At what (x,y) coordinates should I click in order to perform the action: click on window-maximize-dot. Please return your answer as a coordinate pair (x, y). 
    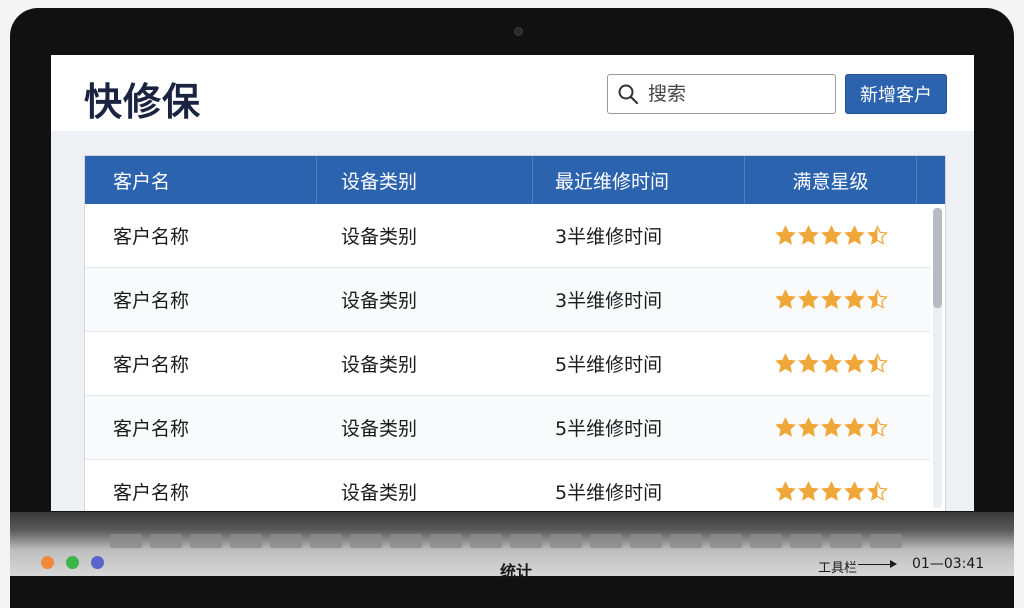
    Looking at the image, I should click on (97, 562).